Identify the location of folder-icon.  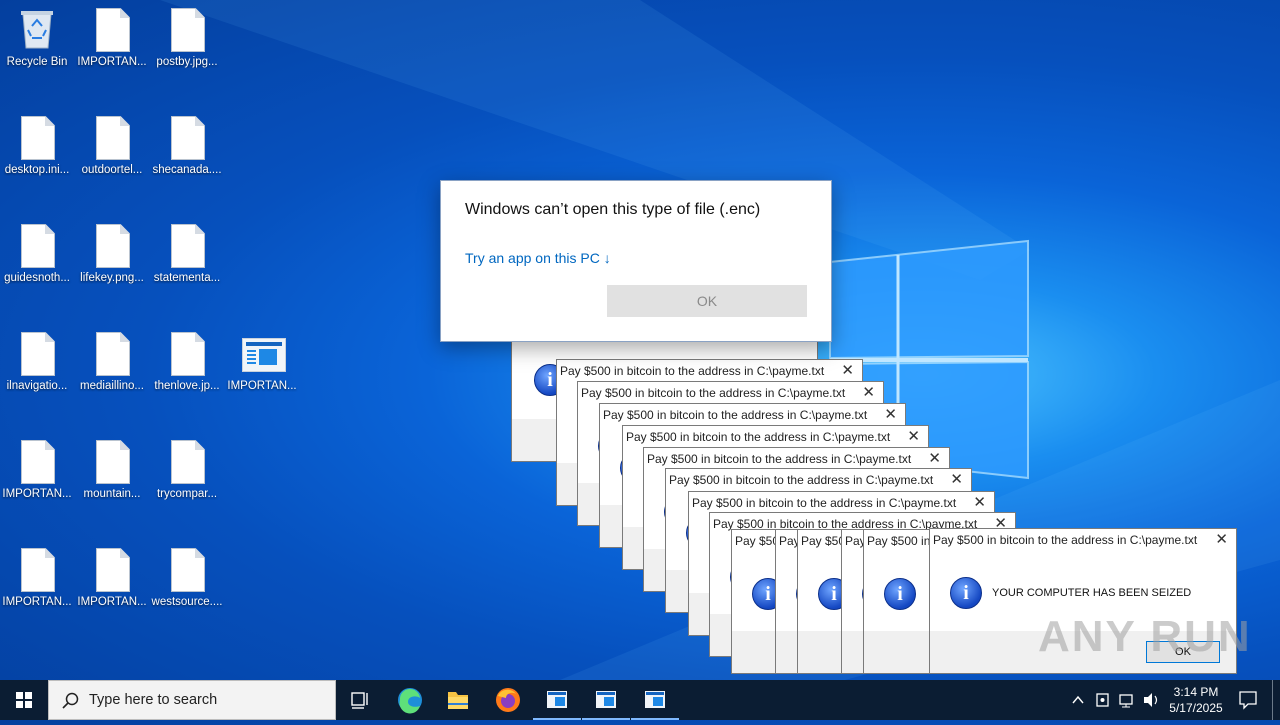
(458, 700).